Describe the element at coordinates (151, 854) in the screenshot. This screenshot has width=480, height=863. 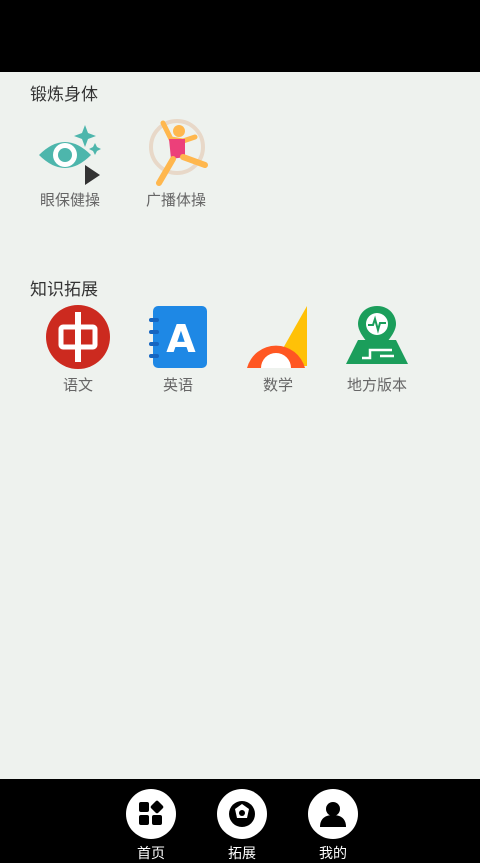
I see `nav-home-label: 首页` at that location.